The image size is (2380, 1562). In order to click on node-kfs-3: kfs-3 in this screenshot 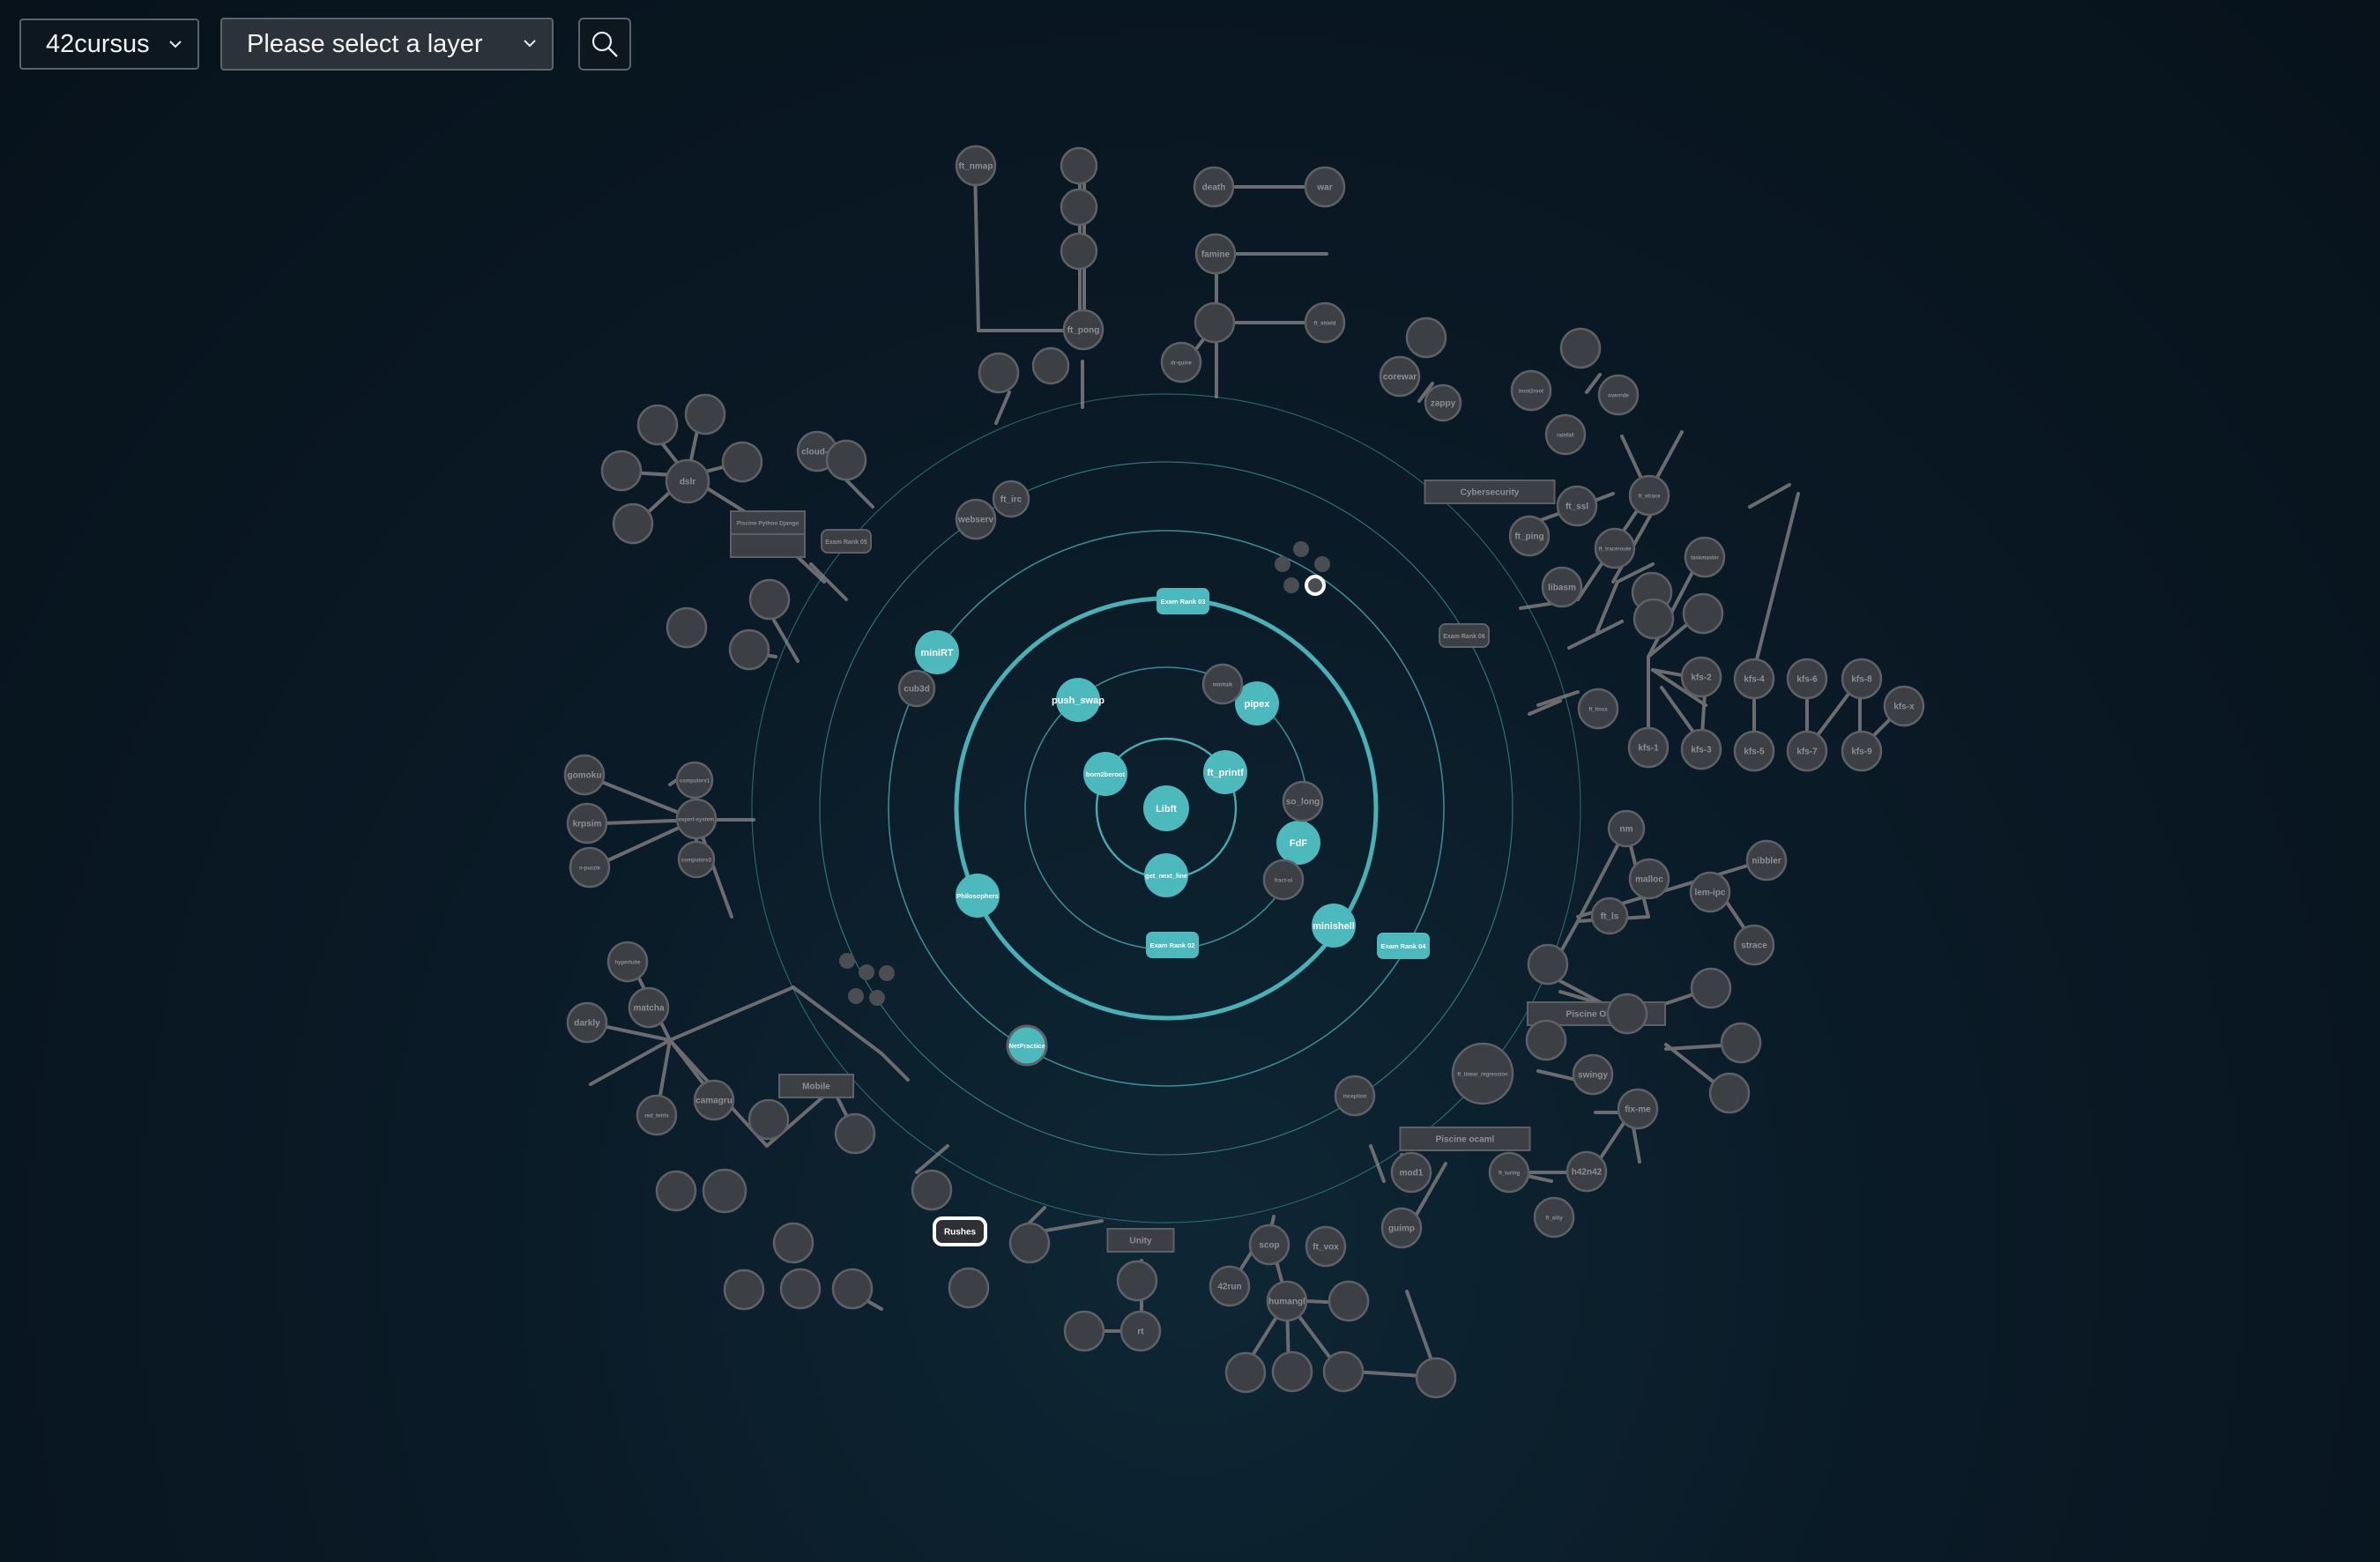, I will do `click(1701, 749)`.